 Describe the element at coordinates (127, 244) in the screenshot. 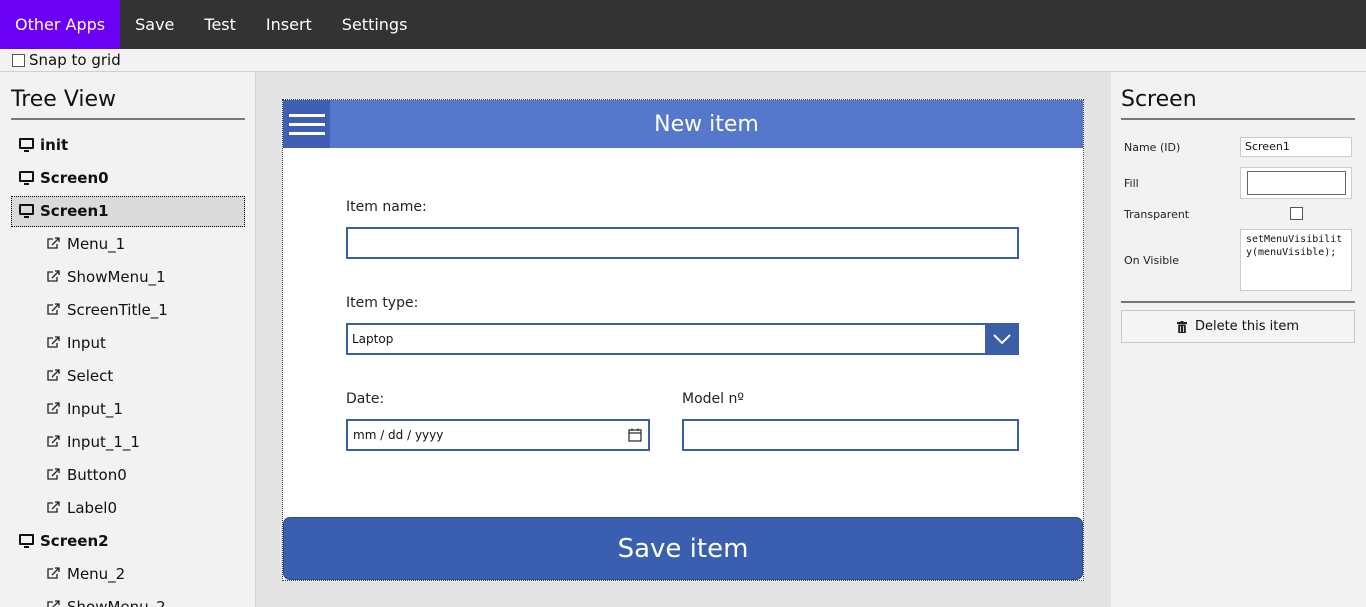

I see `tree-item-menu-1: Menu_1` at that location.